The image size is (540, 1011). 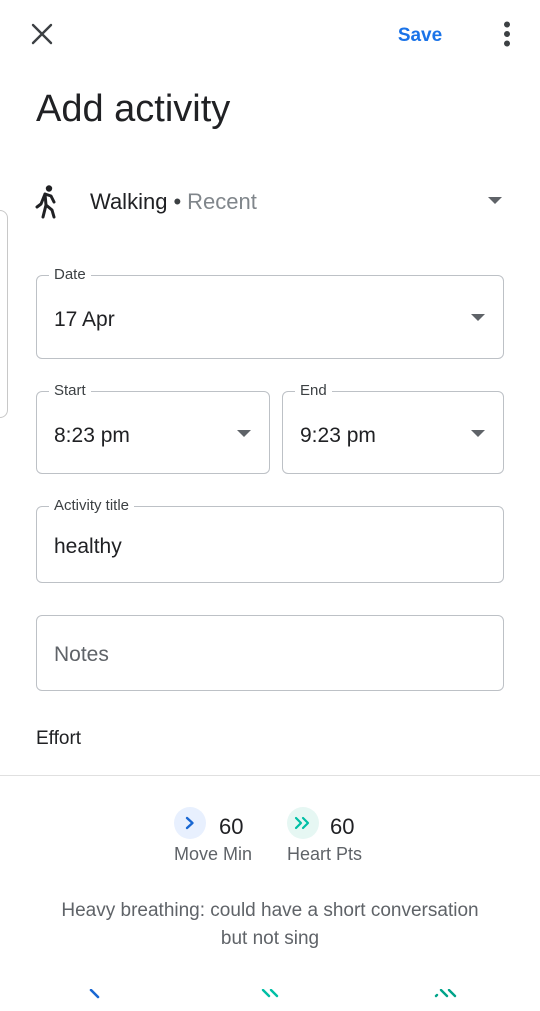 What do you see at coordinates (296, 202) in the screenshot?
I see `activity-type-selector: Walking • Recent` at bounding box center [296, 202].